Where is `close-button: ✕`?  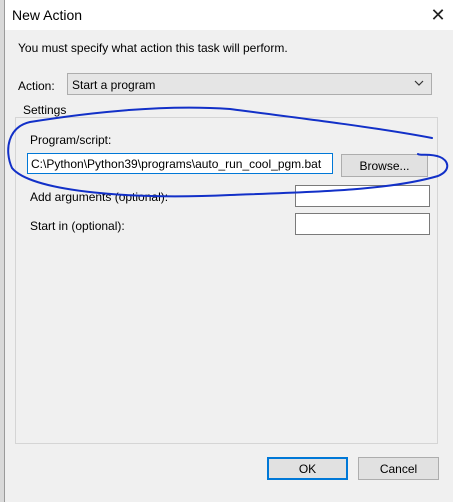 close-button: ✕ is located at coordinates (438, 15).